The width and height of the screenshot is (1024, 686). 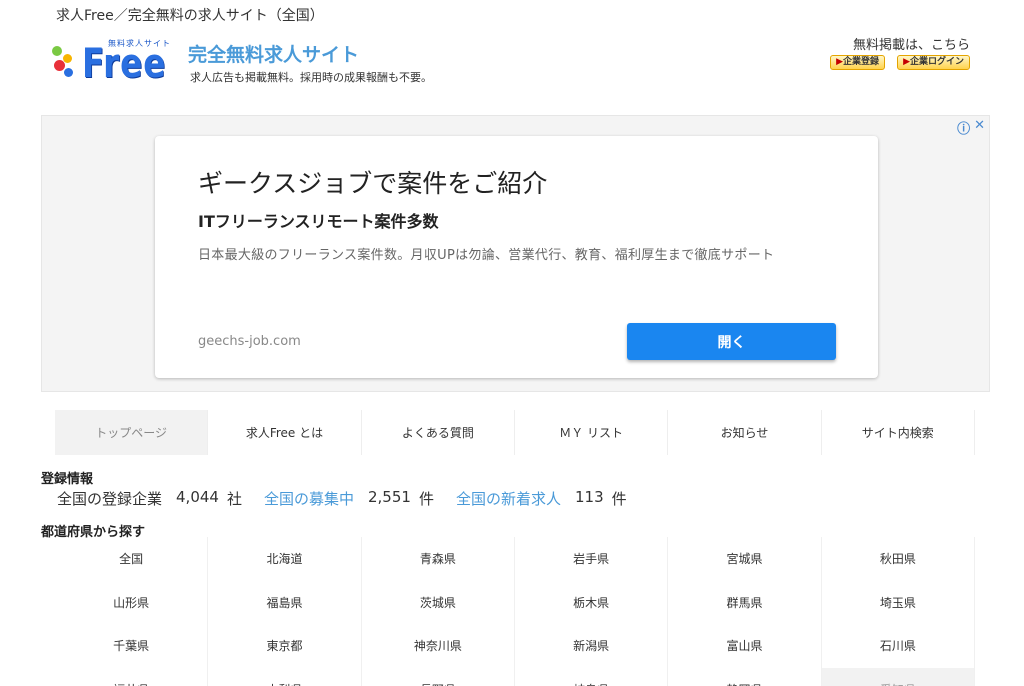 I want to click on prefecture-link: 福井県, so click(x=132, y=676).